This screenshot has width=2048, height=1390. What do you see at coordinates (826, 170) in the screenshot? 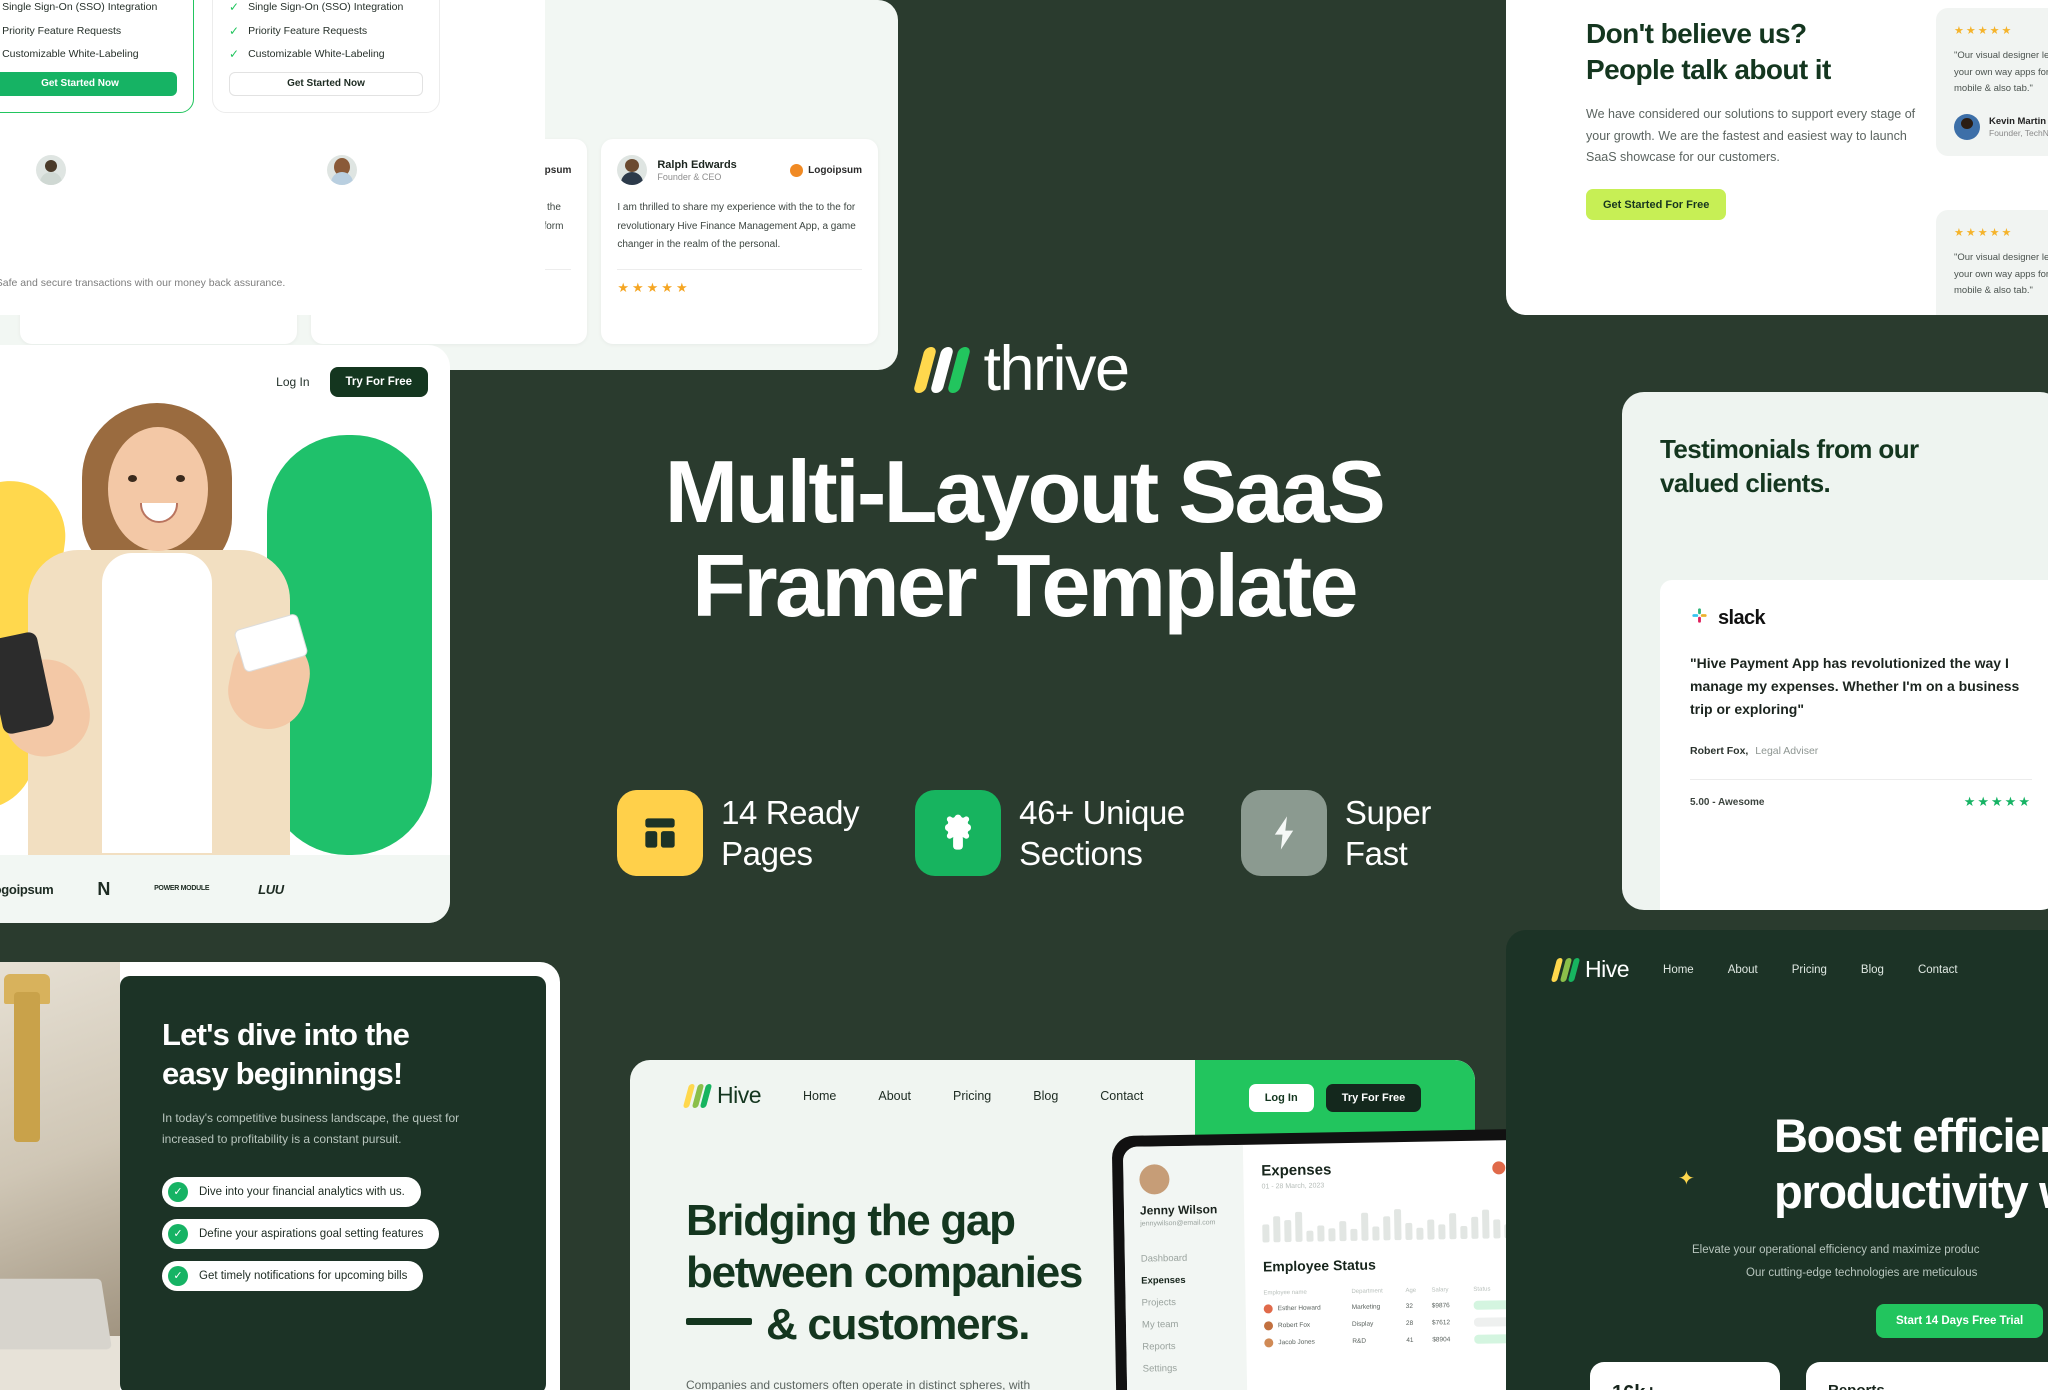
I see `company-logo: Logoipsum` at bounding box center [826, 170].